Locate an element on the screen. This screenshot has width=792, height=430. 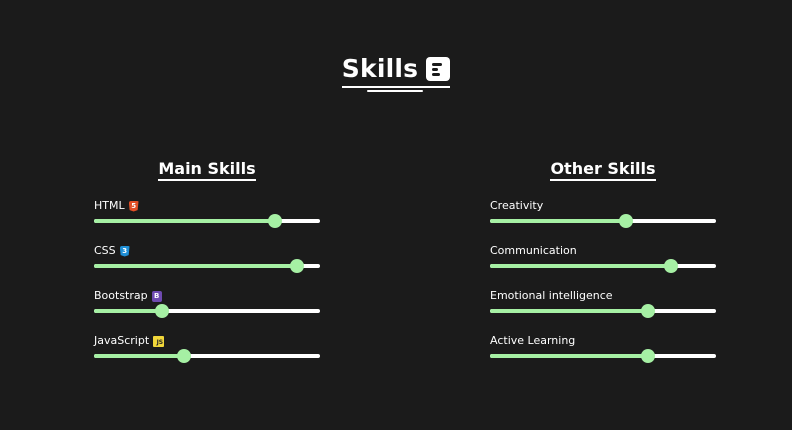
skill-active-learning: Active Learning is located at coordinates (603, 356).